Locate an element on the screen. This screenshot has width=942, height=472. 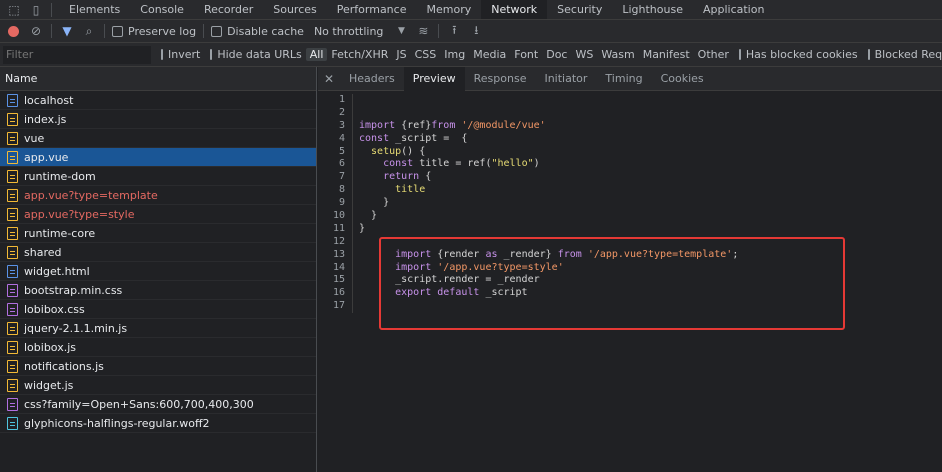
type-filter-media: Media is located at coordinates (489, 54).